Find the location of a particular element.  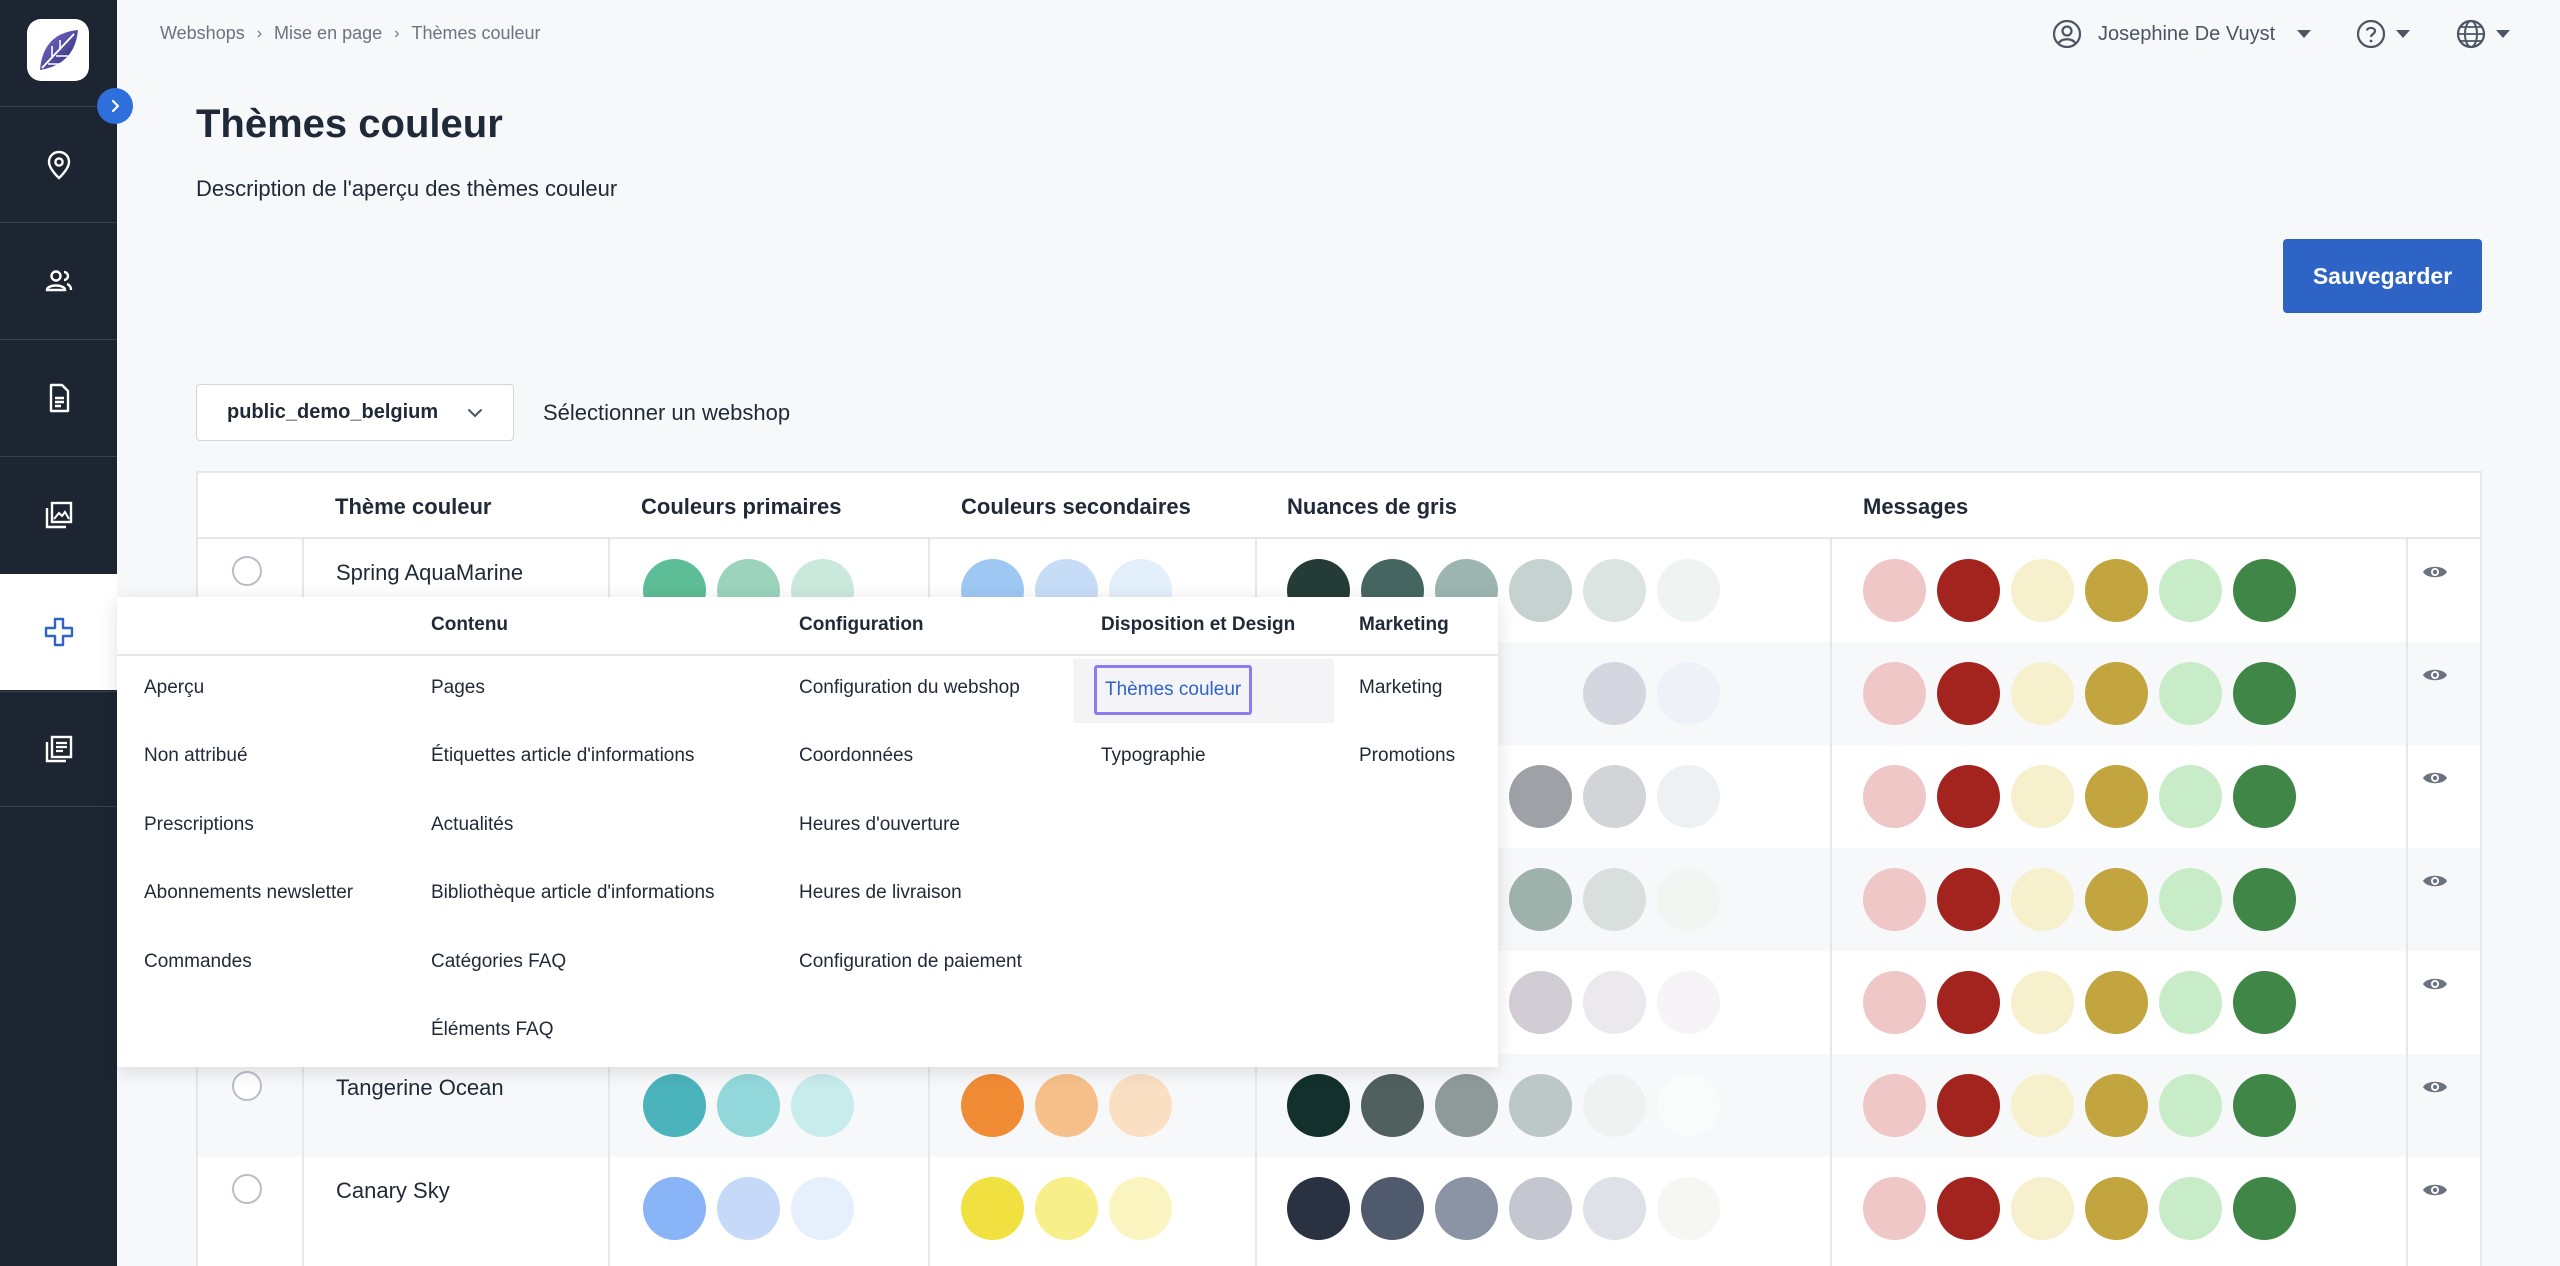

menu-item-pages: Pages is located at coordinates (458, 688).